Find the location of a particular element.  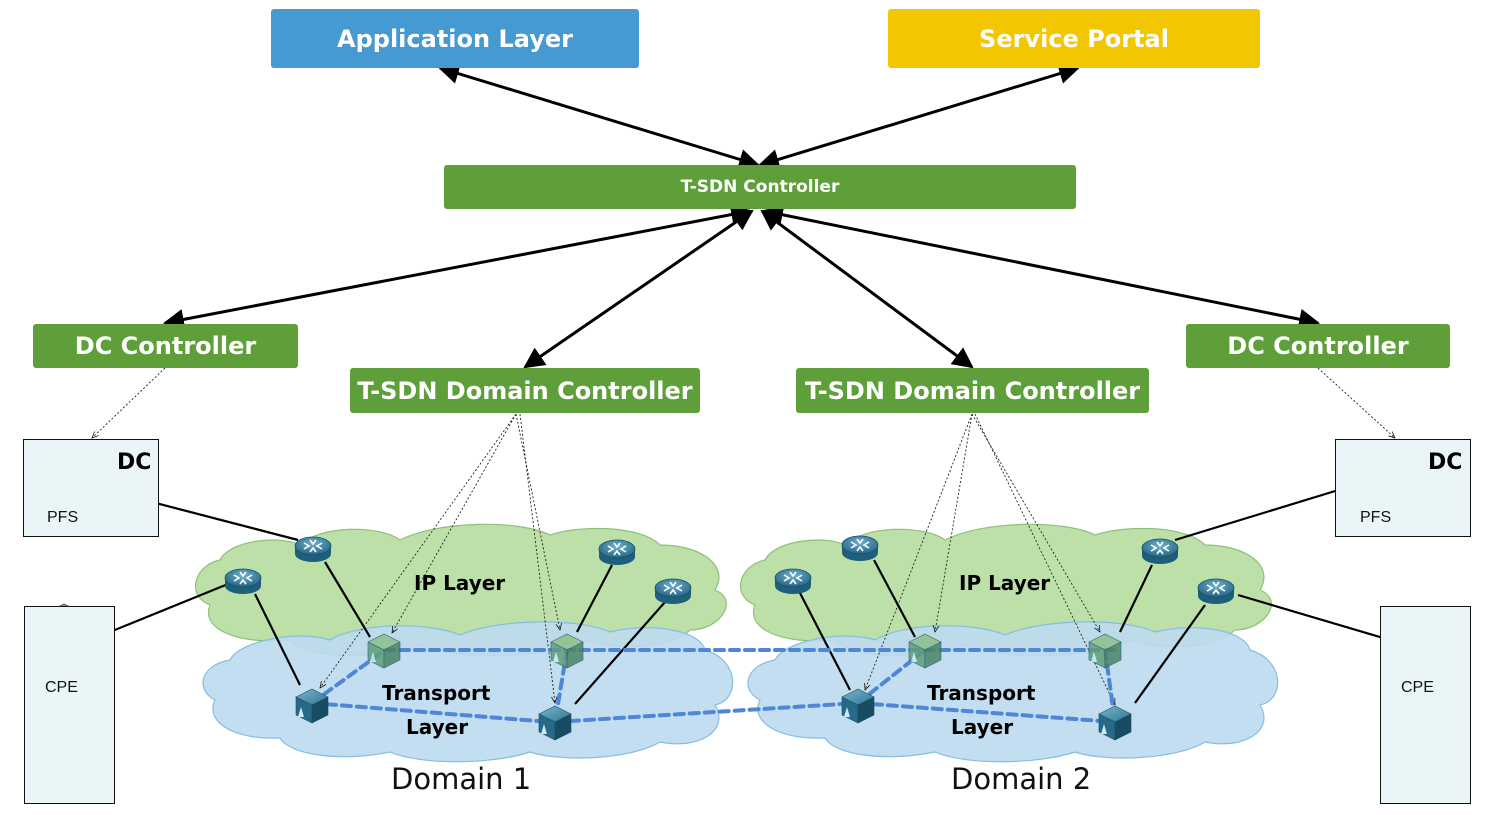

domain-controller-2-box: T-SDN Domain Controller is located at coordinates (972, 390).